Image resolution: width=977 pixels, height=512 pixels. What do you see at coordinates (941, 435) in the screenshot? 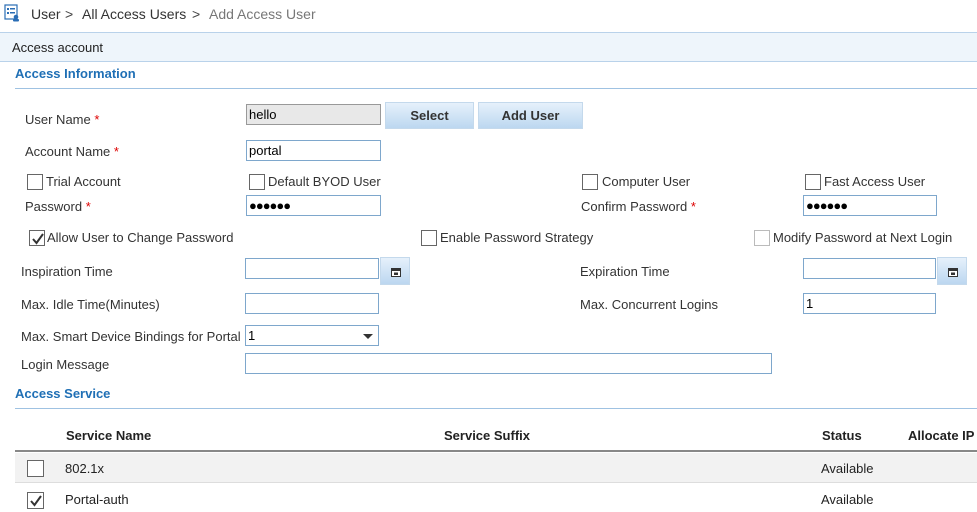
I see `column-allocate-ip: Allocate IP` at bounding box center [941, 435].